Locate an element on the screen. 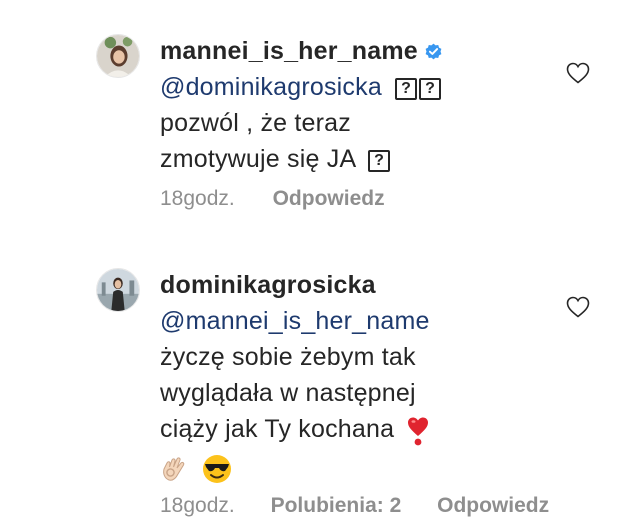 The width and height of the screenshot is (622, 530). heart-exclamation-emoji is located at coordinates (418, 431).